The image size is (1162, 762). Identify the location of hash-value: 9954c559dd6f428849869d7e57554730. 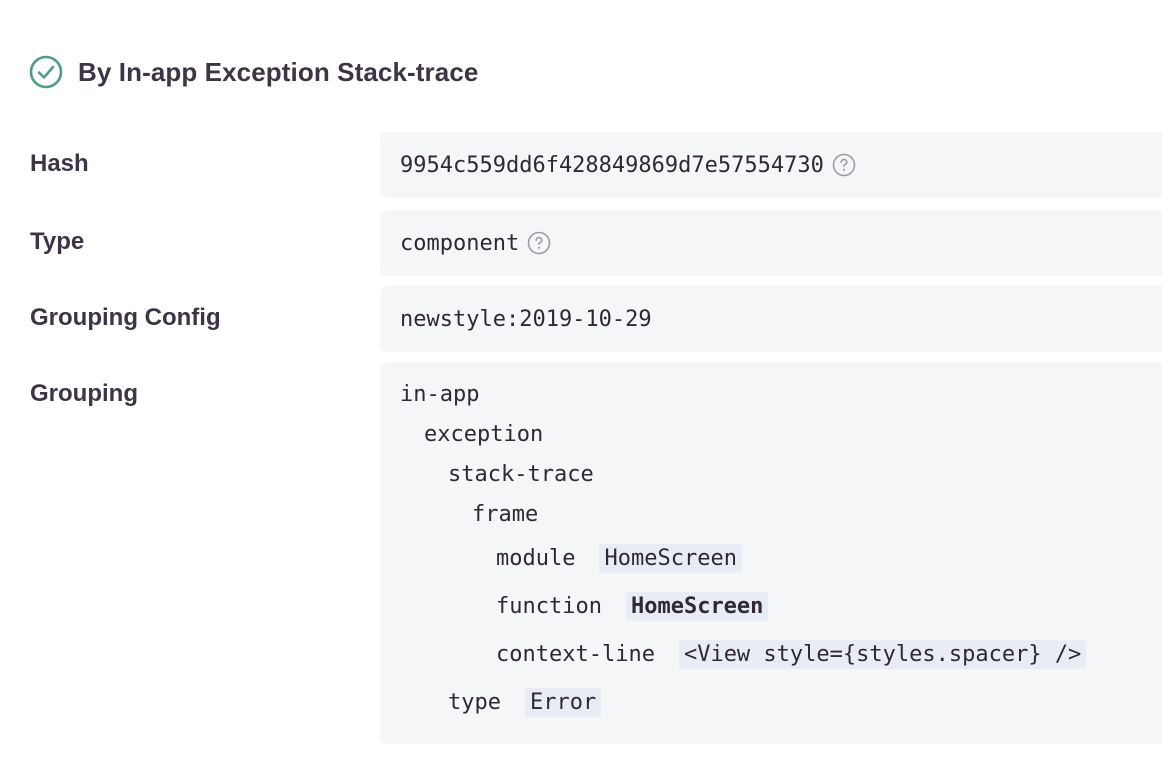
(612, 165).